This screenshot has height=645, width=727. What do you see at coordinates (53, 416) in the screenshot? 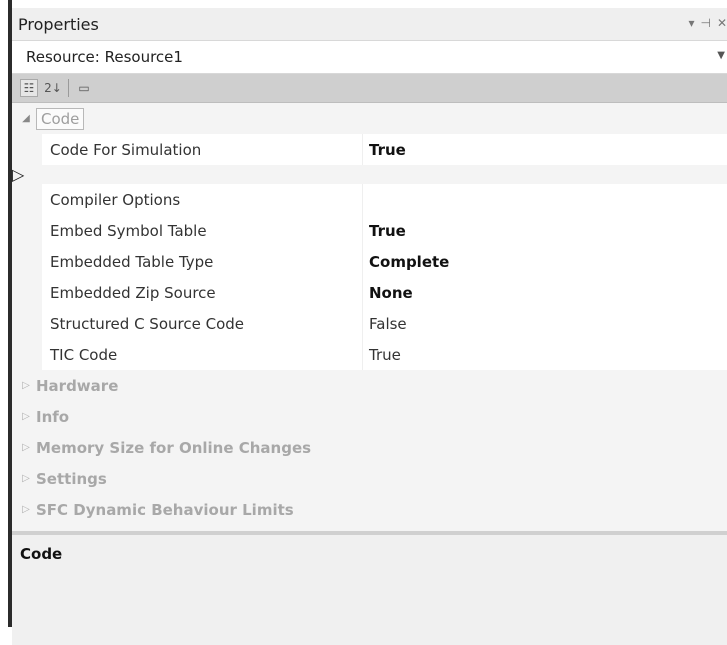
I see `category-label: Info` at bounding box center [53, 416].